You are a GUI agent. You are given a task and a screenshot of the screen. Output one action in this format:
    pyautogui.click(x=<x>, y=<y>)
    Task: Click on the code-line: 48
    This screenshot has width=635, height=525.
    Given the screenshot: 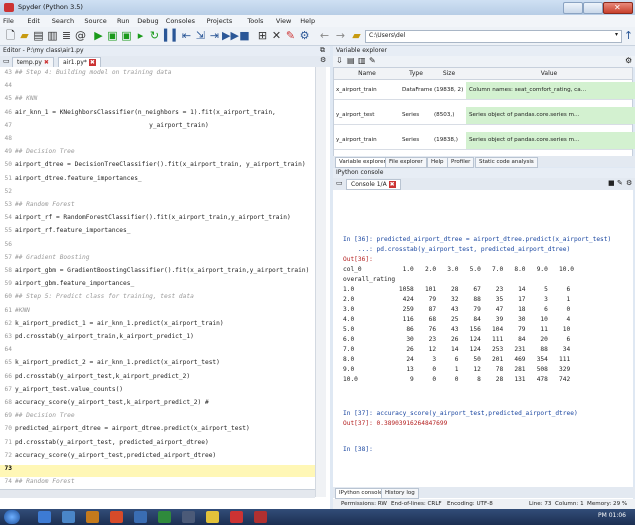 What is the action you would take?
    pyautogui.click(x=157, y=141)
    